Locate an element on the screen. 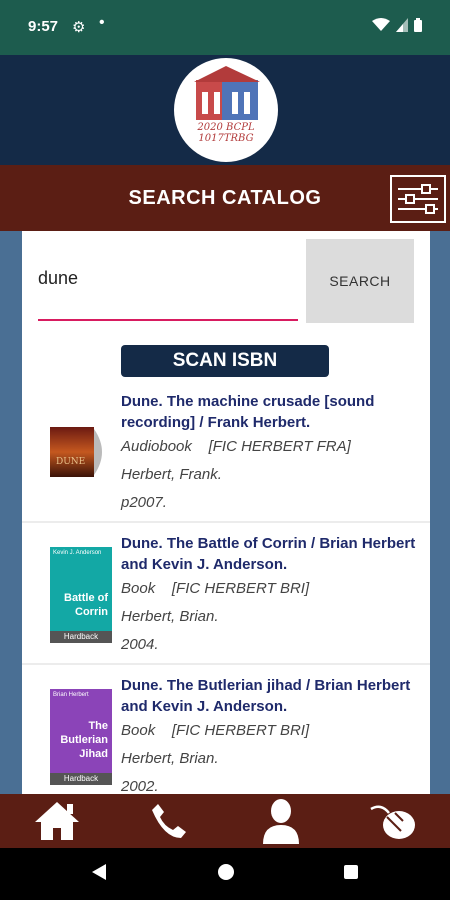  audiobook-cover: DUNE is located at coordinates (80, 452).